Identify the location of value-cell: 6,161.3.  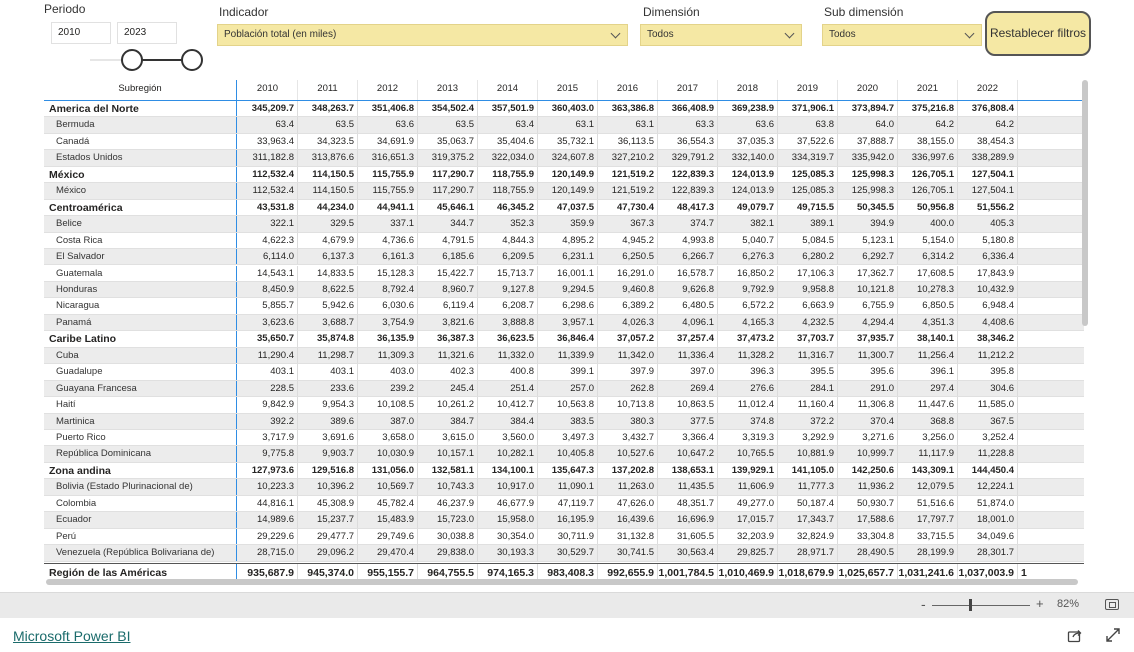
(388, 257).